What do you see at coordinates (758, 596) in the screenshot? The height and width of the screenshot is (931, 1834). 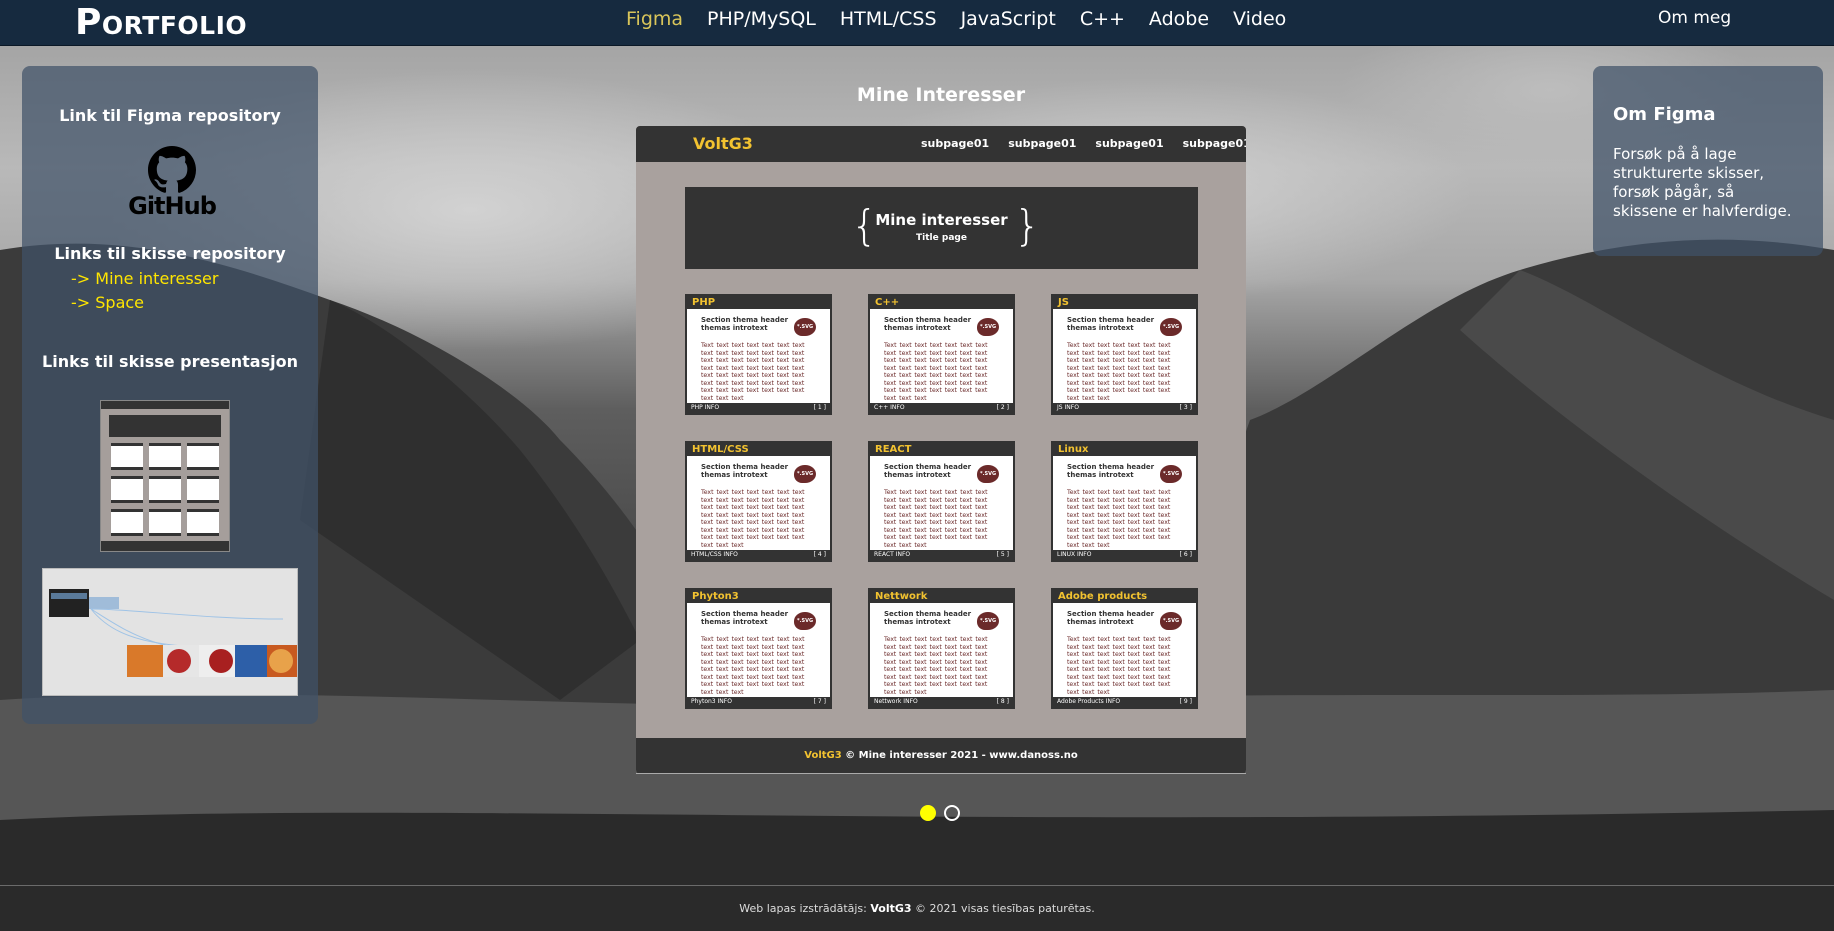 I see `card-title: Phyton3` at bounding box center [758, 596].